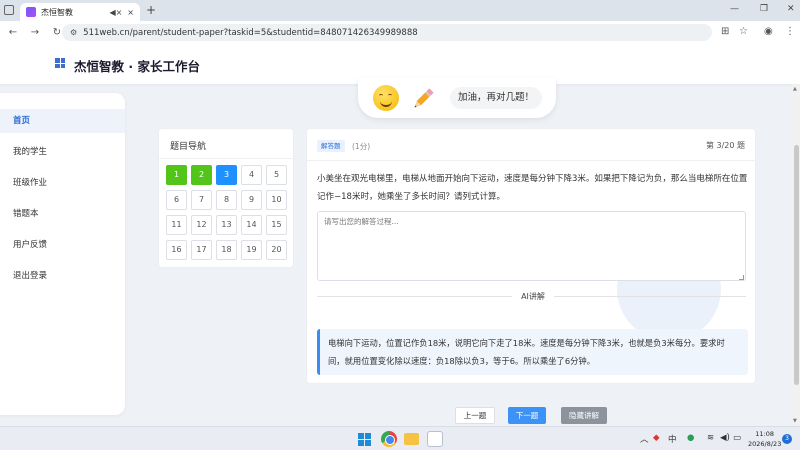 This screenshot has height=450, width=800. What do you see at coordinates (62, 121) in the screenshot?
I see `sidebar-item-home: 首页` at bounding box center [62, 121].